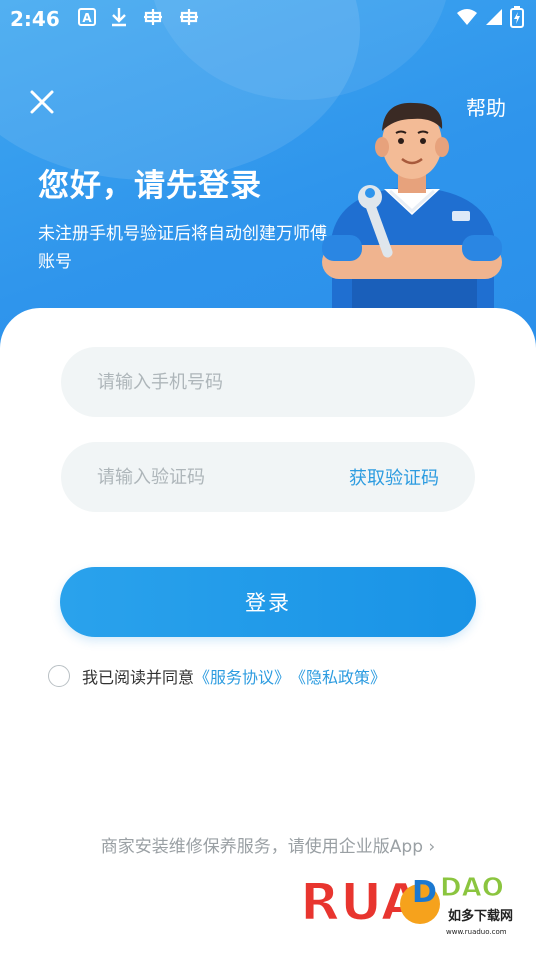 The width and height of the screenshot is (536, 954). Describe the element at coordinates (494, 19) in the screenshot. I see `signal-icon` at that location.